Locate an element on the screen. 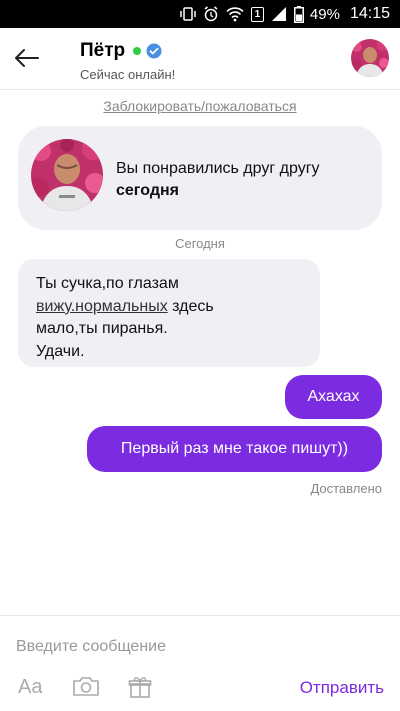  match-card: Вы понравились друг другу сегодня is located at coordinates (200, 178).